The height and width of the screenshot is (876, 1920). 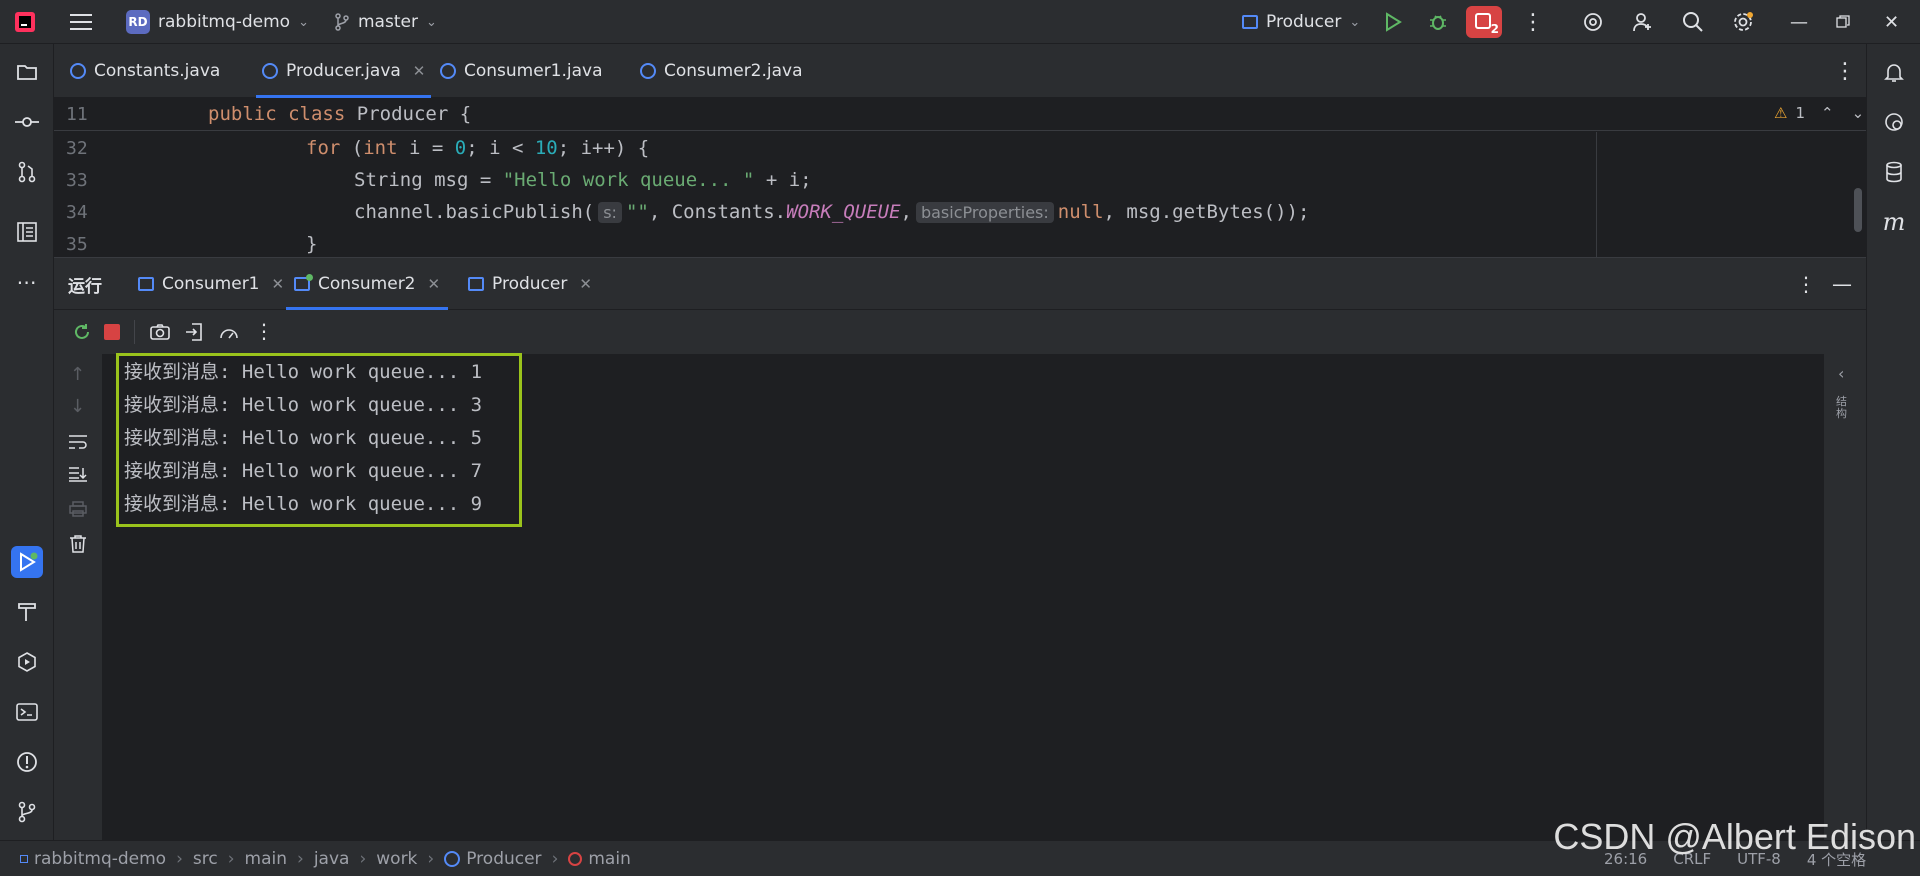 I want to click on branch-selector: master ⌄, so click(x=385, y=22).